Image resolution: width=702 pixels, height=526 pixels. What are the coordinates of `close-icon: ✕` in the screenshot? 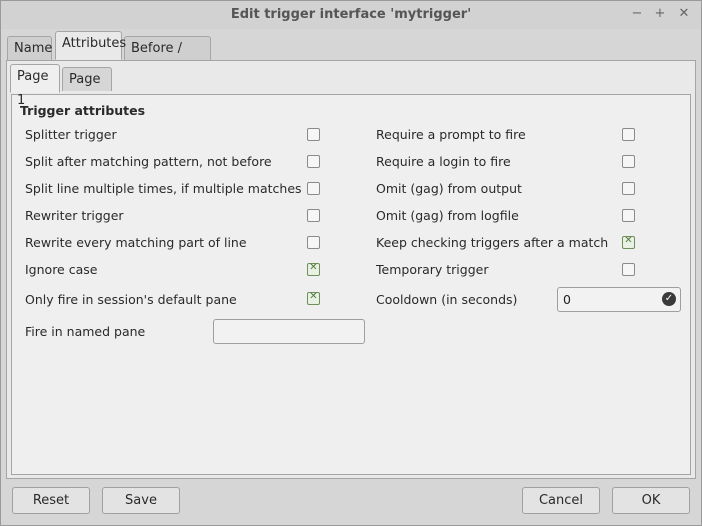 It's located at (684, 14).